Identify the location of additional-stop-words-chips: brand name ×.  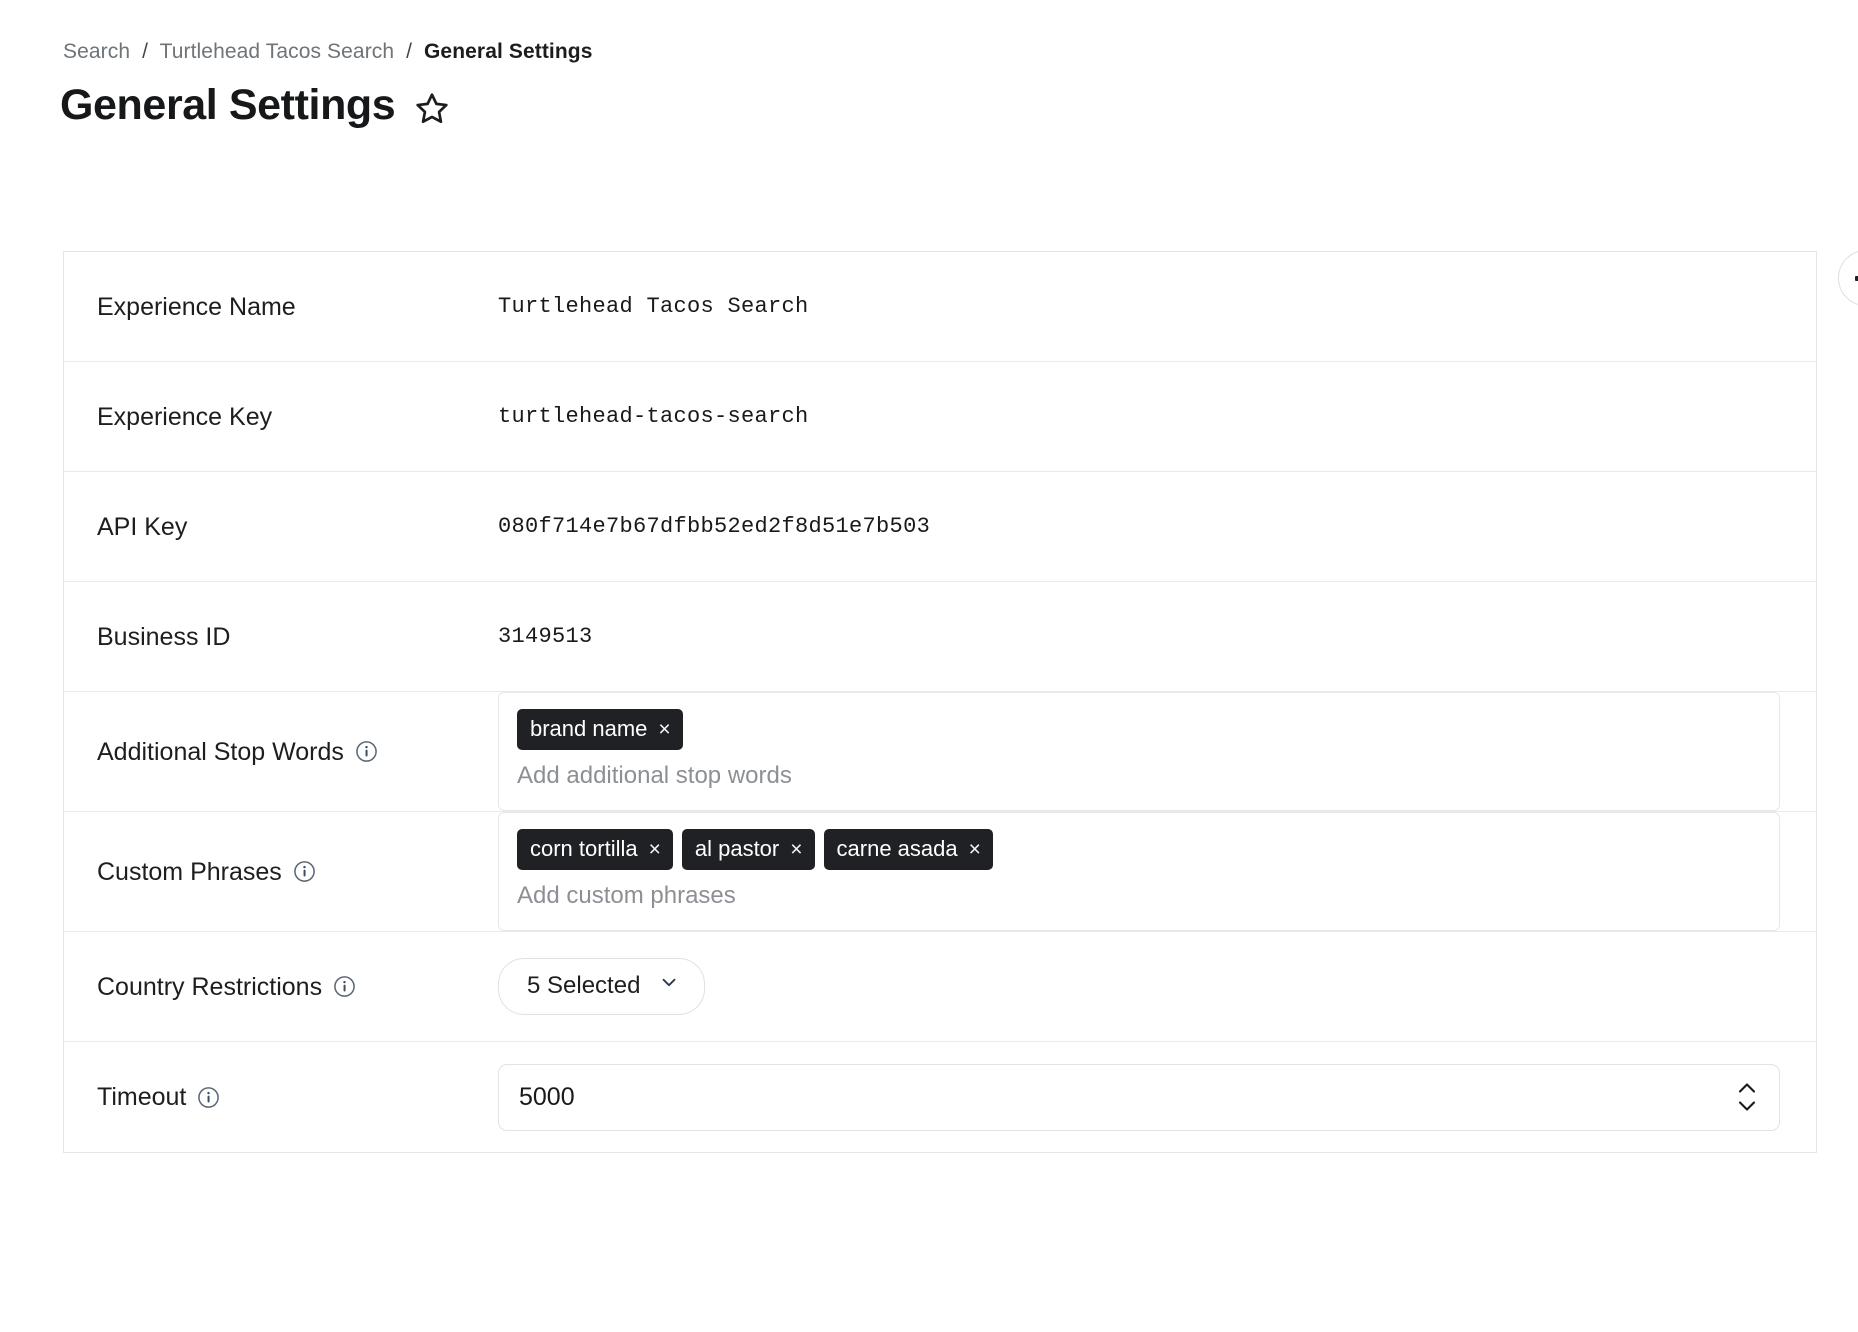
(1139, 729).